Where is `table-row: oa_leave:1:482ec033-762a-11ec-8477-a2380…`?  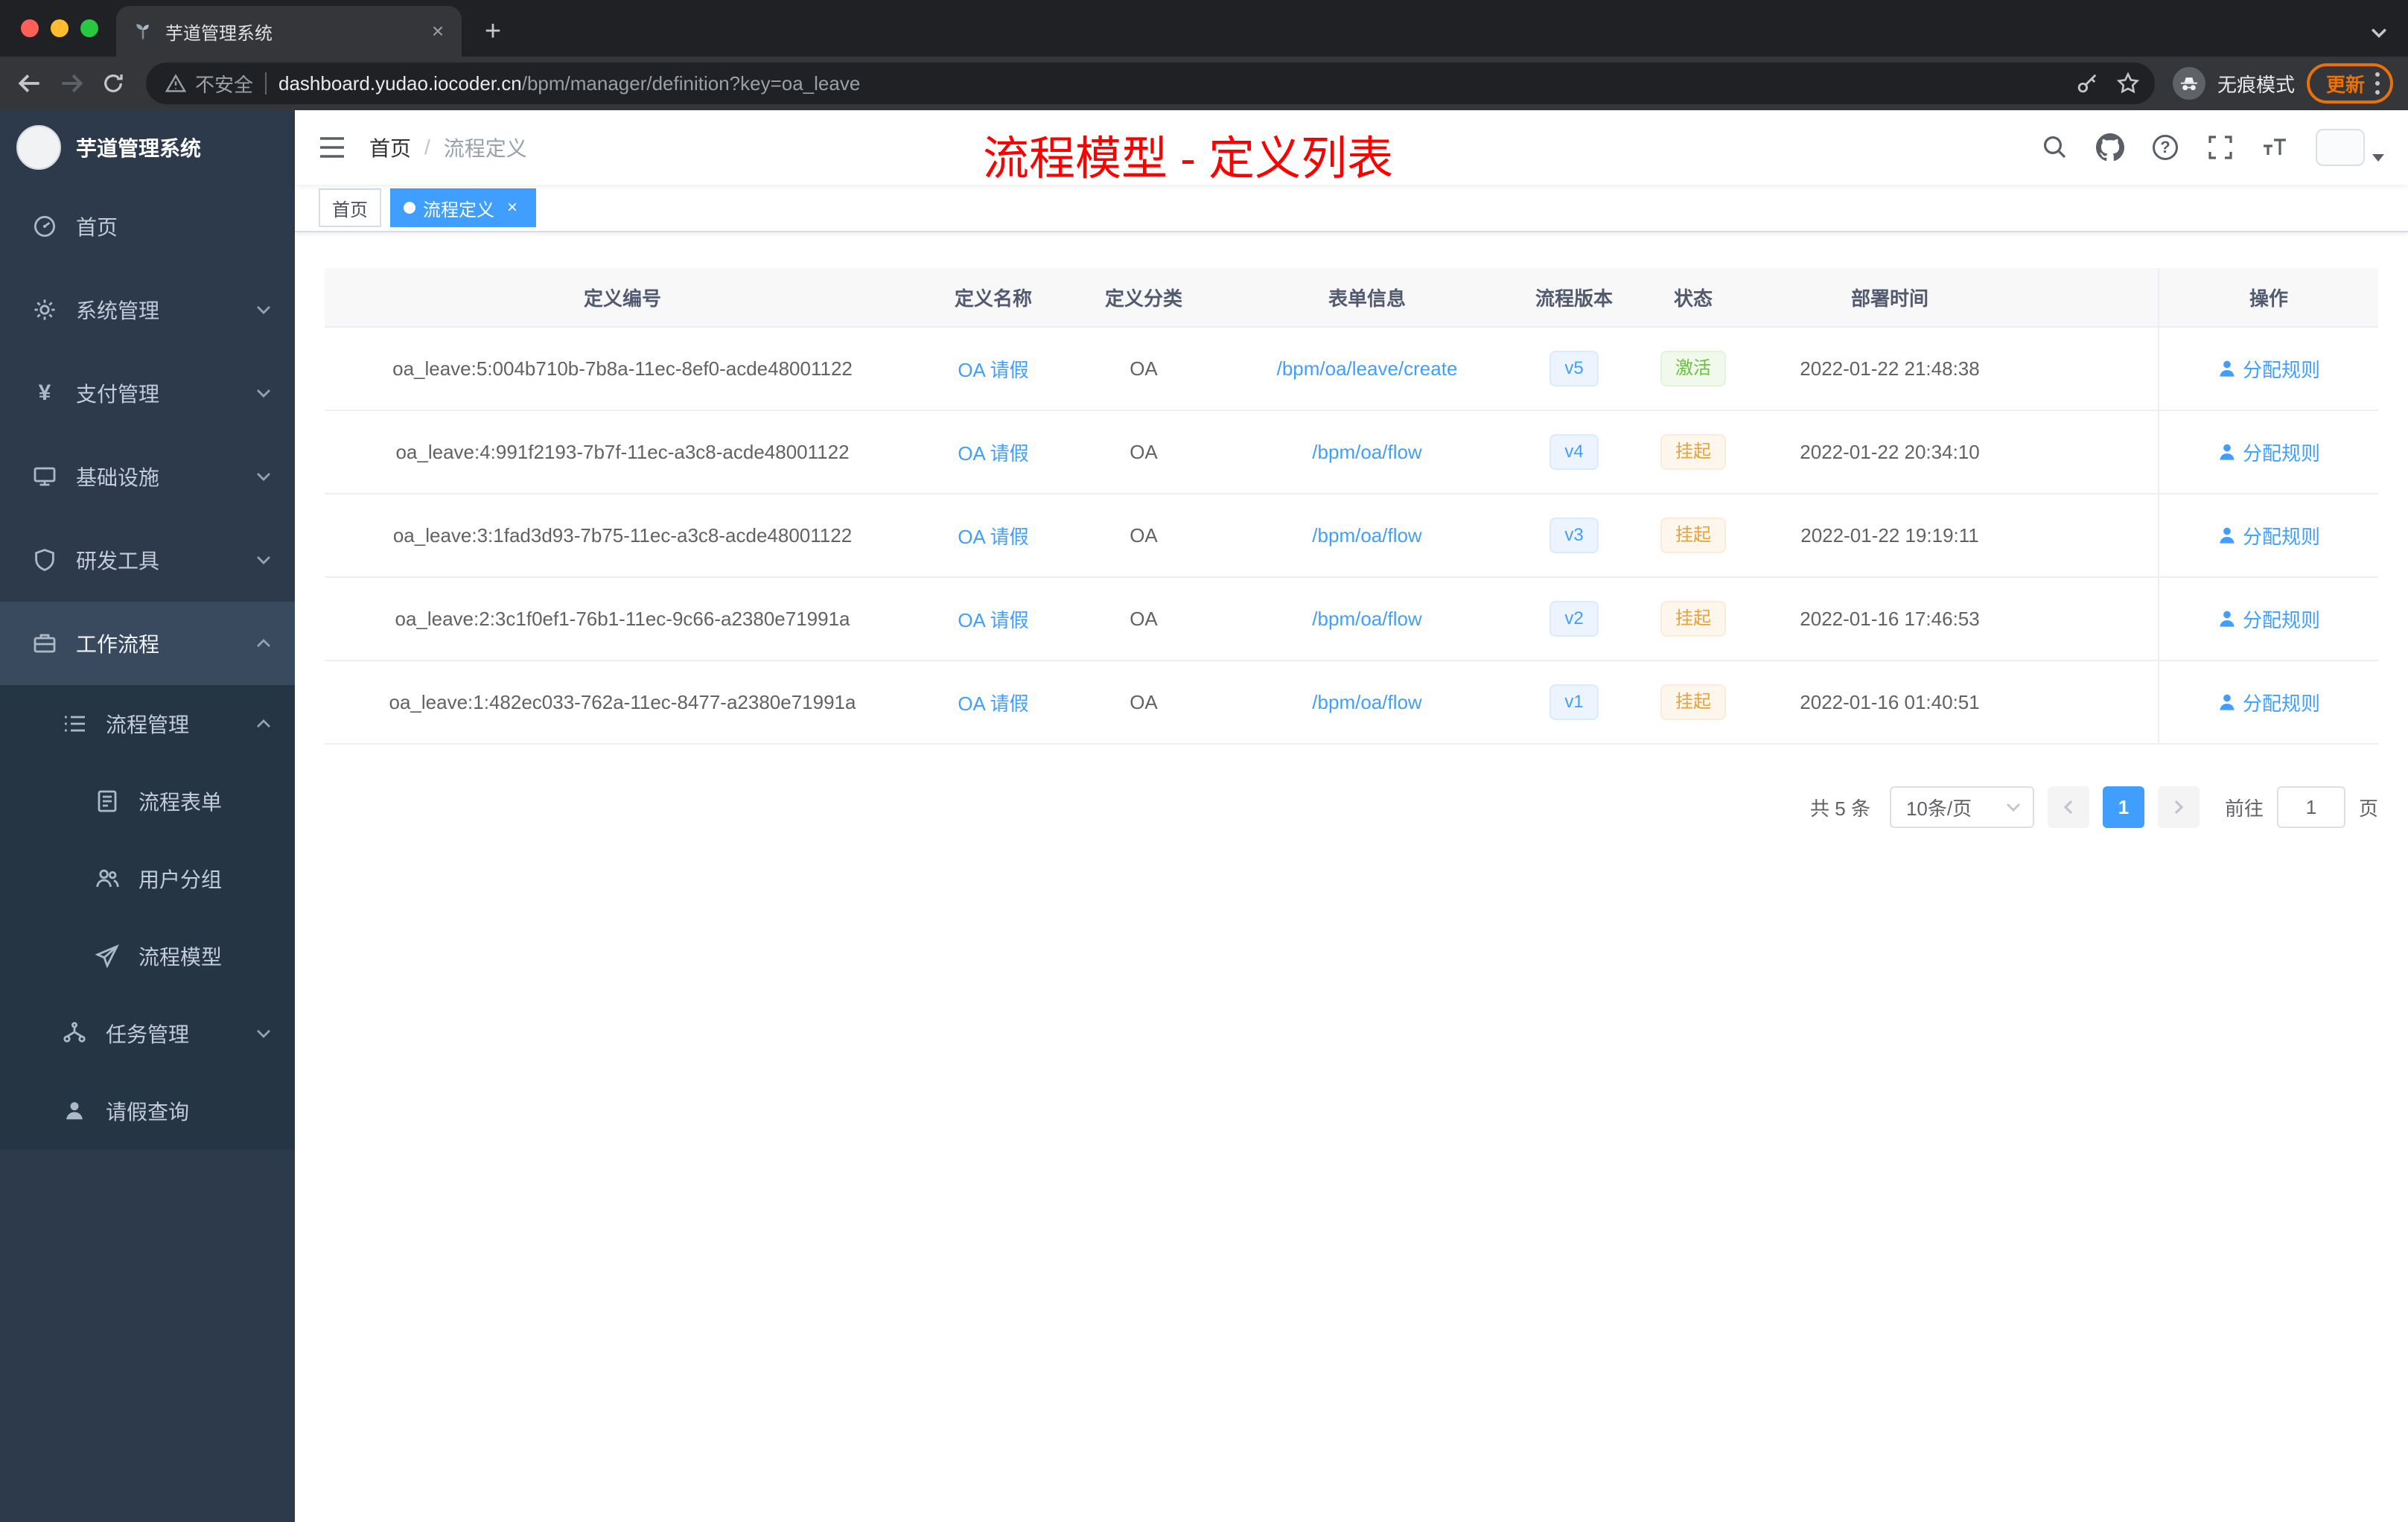
table-row: oa_leave:1:482ec033-762a-11ec-8477-a2380… is located at coordinates (1351, 703).